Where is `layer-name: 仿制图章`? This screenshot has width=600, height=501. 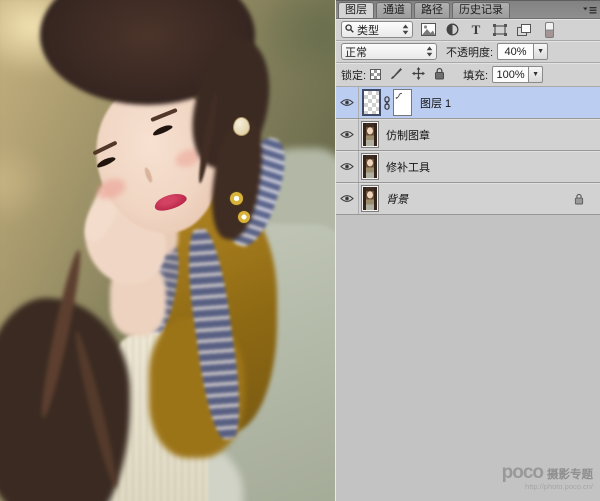
layer-name: 仿制图章 is located at coordinates (408, 135).